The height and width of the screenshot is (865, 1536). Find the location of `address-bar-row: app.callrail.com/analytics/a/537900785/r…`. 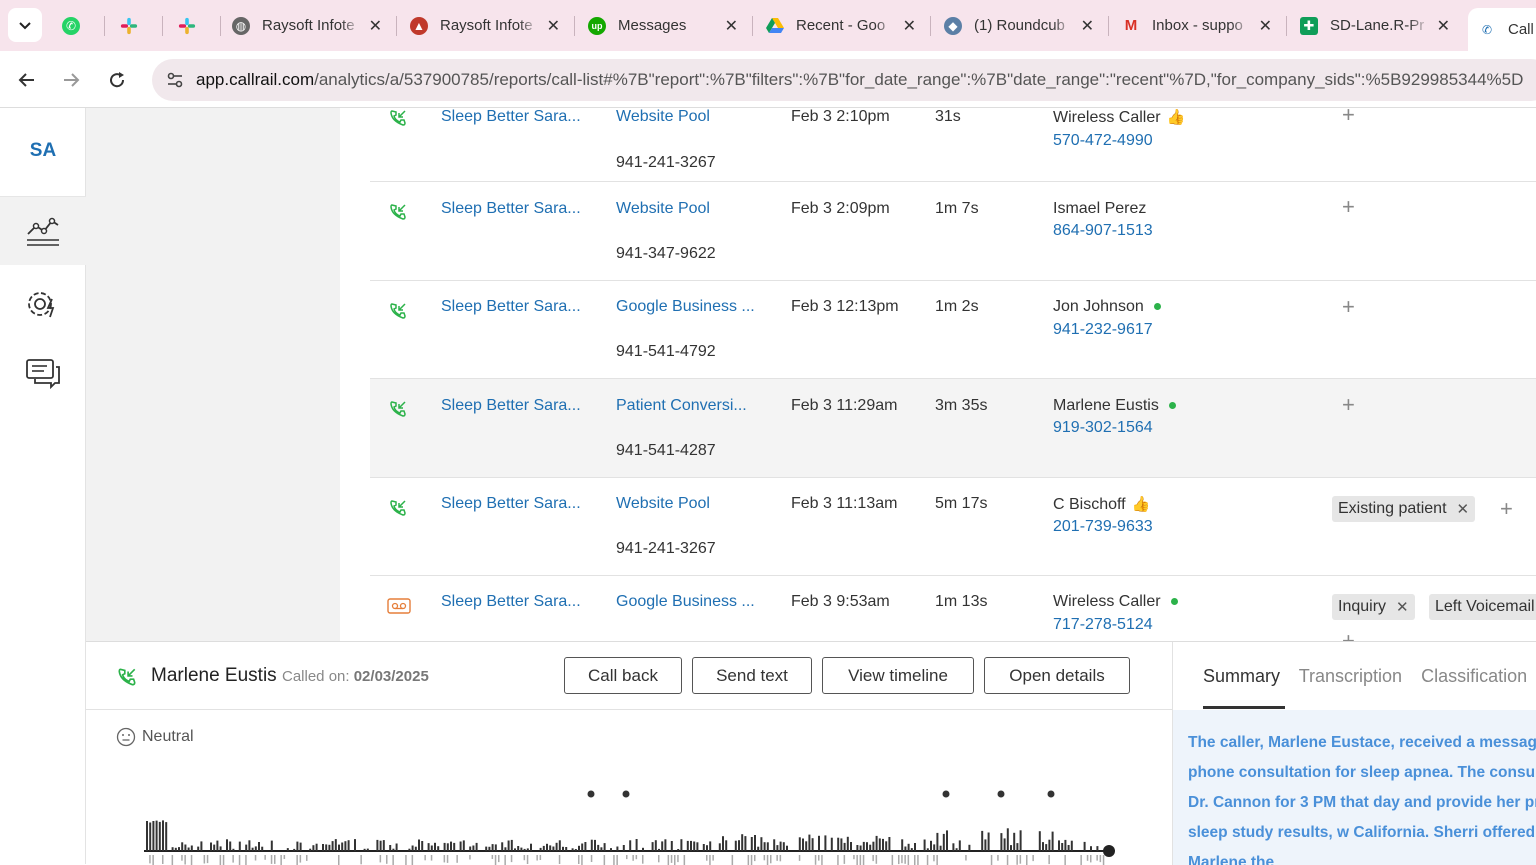

address-bar-row: app.callrail.com/analytics/a/537900785/r… is located at coordinates (768, 79).